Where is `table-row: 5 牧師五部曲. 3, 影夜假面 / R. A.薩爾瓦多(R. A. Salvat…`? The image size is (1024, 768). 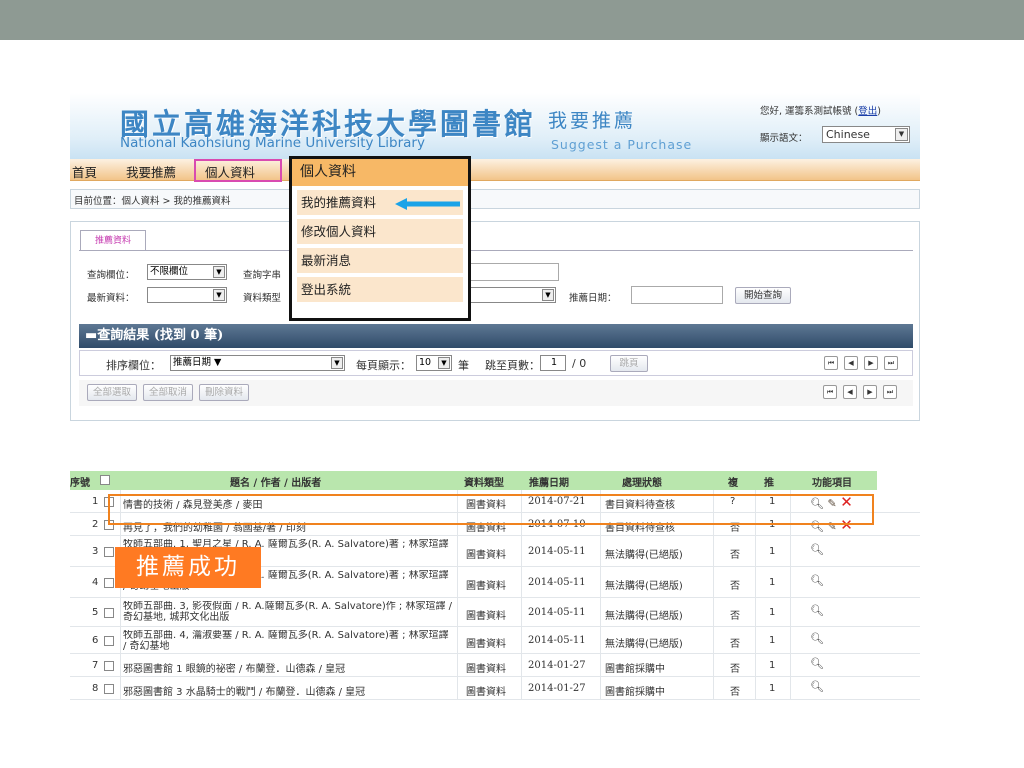 table-row: 5 牧師五部曲. 3, 影夜假面 / R. A.薩爾瓦多(R. A. Salvat… is located at coordinates (495, 612).